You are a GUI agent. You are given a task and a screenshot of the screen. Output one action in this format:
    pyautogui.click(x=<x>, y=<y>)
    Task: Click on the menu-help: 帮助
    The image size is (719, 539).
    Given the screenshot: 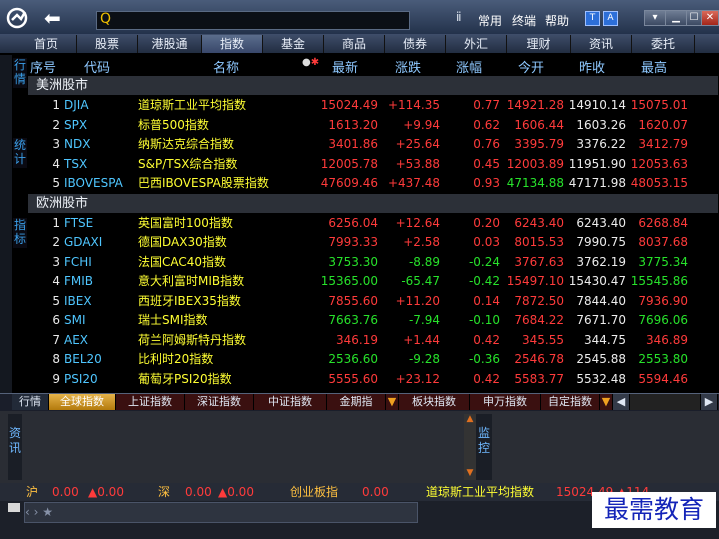 What is the action you would take?
    pyautogui.click(x=557, y=20)
    